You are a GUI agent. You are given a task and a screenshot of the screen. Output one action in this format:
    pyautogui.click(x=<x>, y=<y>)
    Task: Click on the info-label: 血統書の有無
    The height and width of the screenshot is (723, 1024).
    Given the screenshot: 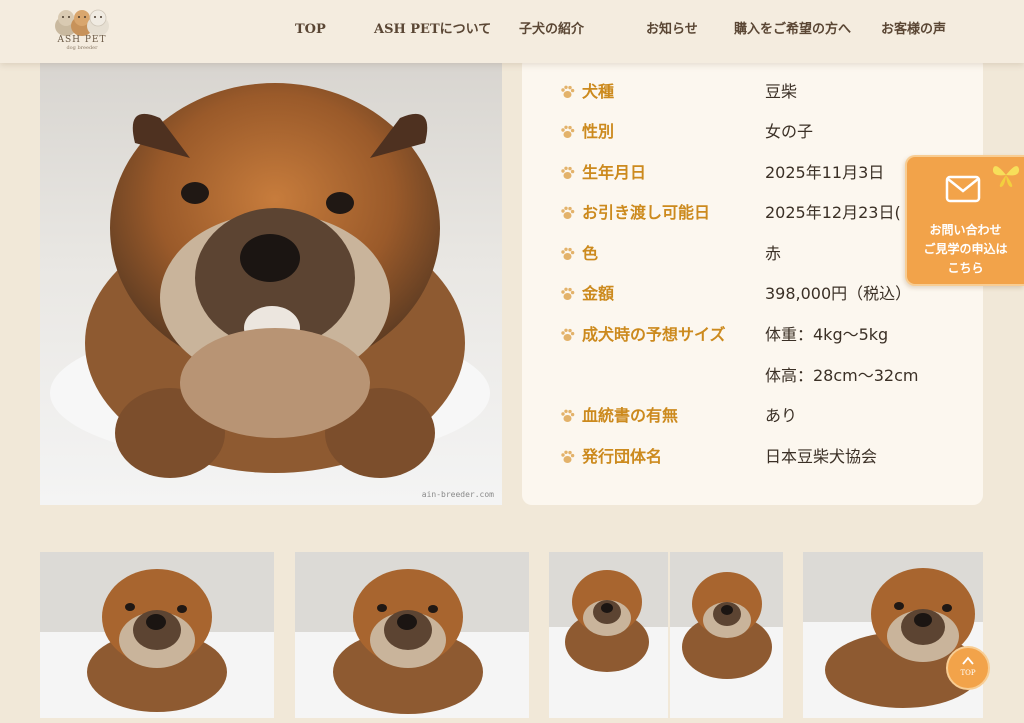 What is the action you would take?
    pyautogui.click(x=630, y=415)
    